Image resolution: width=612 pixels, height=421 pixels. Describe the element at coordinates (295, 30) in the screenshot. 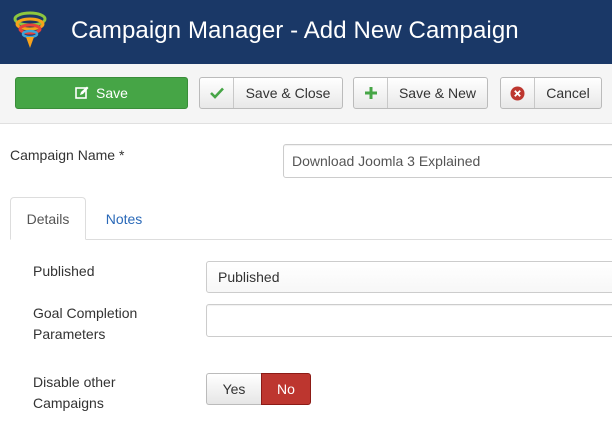

I see `page-title: Campaign Manager - Add New Campaign` at that location.